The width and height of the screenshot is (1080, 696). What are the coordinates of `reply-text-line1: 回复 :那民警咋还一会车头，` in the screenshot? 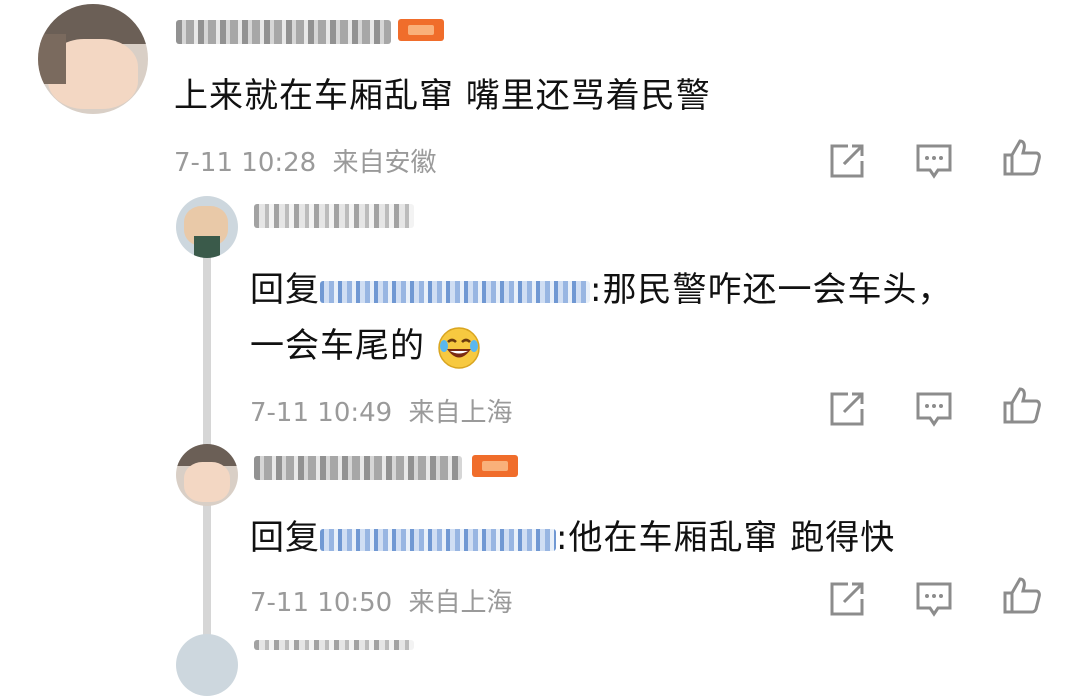 It's located at (601, 286).